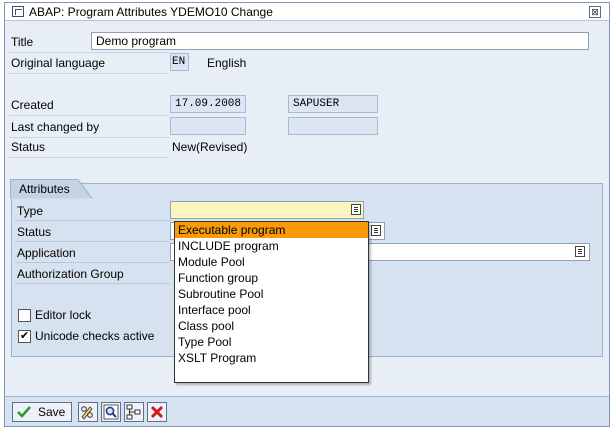  Describe the element at coordinates (18, 11) in the screenshot. I see `window-edit-icon` at that location.